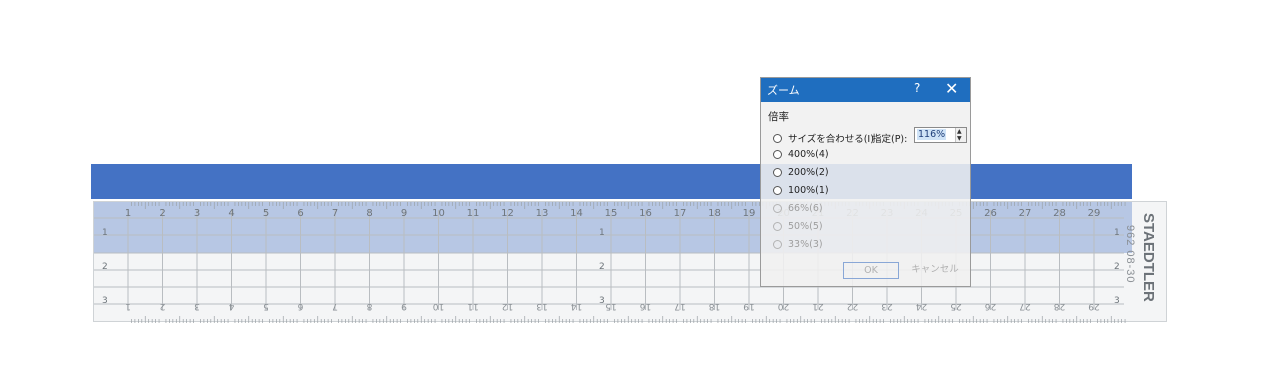  I want to click on ruler-bottom-number: 25, so click(955, 306).